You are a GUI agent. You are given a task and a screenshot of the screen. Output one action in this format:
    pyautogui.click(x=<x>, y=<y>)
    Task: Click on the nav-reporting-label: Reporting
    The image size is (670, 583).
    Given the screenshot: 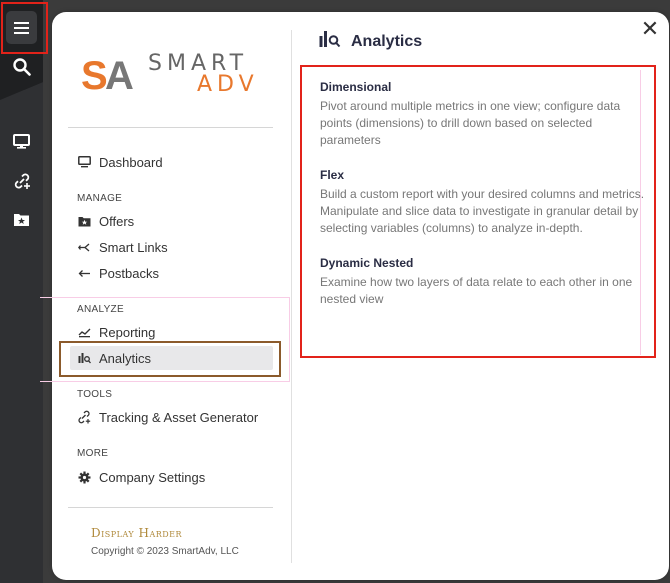 What is the action you would take?
    pyautogui.click(x=127, y=332)
    